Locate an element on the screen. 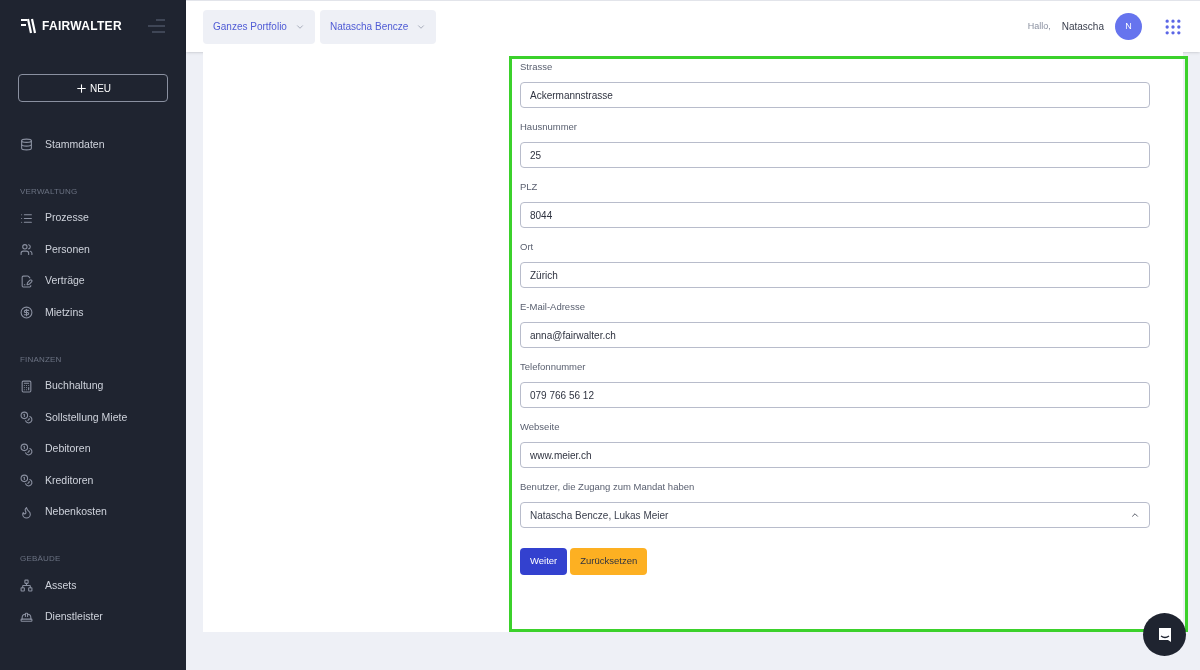 The image size is (1200, 670). field-label: Hausnummer is located at coordinates (549, 127).